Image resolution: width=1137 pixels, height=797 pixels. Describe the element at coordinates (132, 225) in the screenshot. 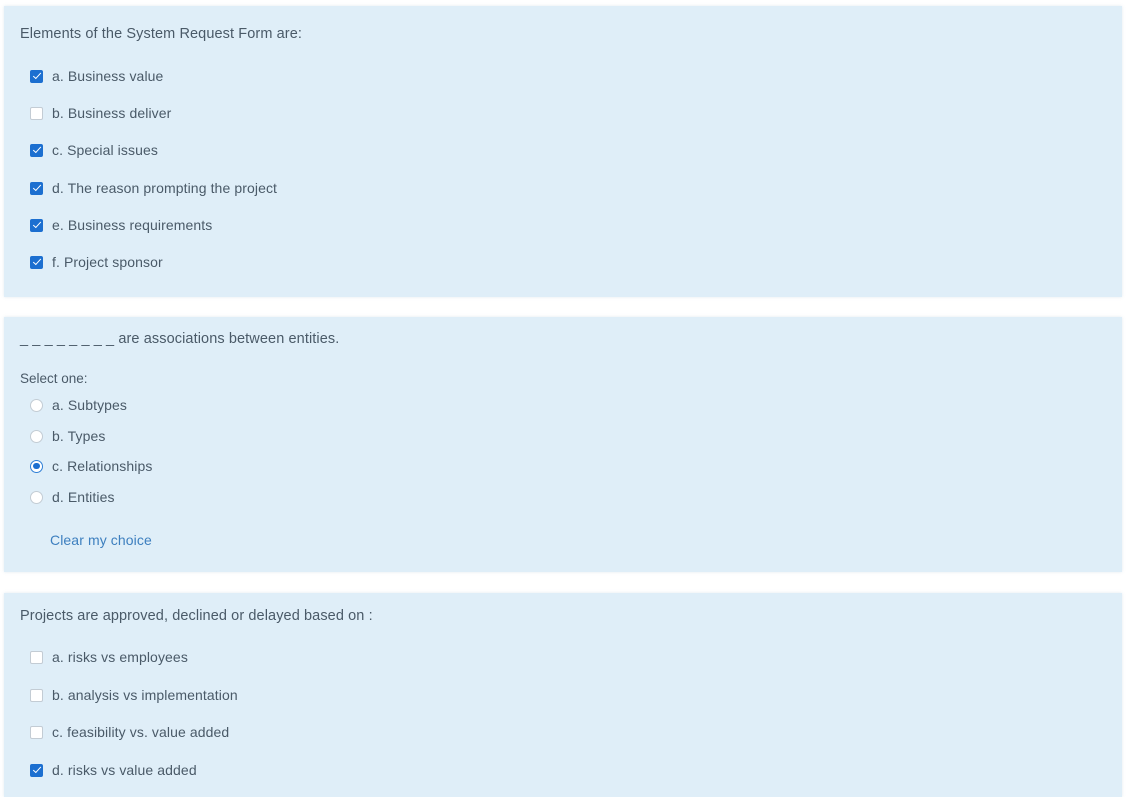

I see `option-label: e. Business requirements` at that location.